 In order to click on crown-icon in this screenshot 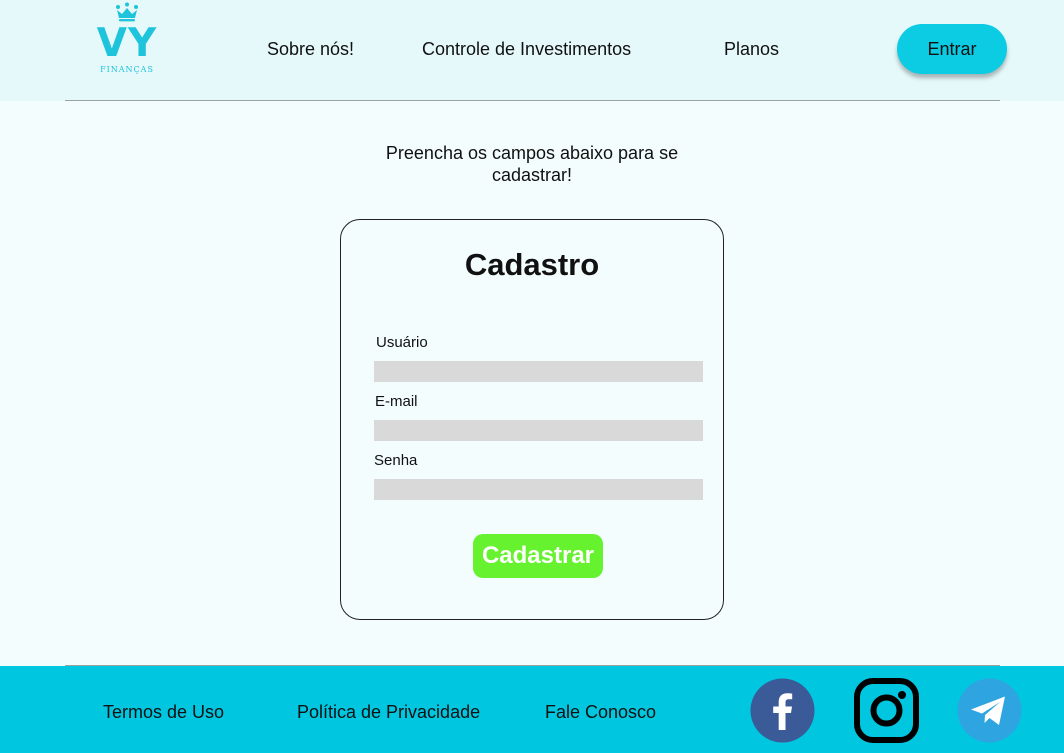, I will do `click(127, 12)`.